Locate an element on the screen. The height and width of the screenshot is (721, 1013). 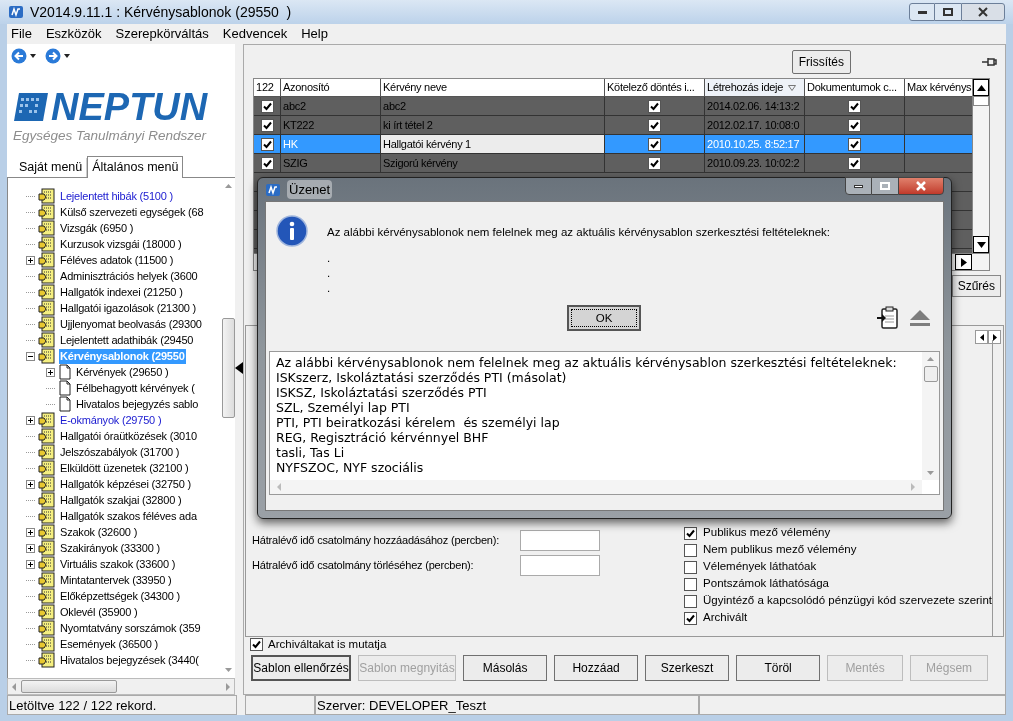
menu-item: Help is located at coordinates (314, 34).